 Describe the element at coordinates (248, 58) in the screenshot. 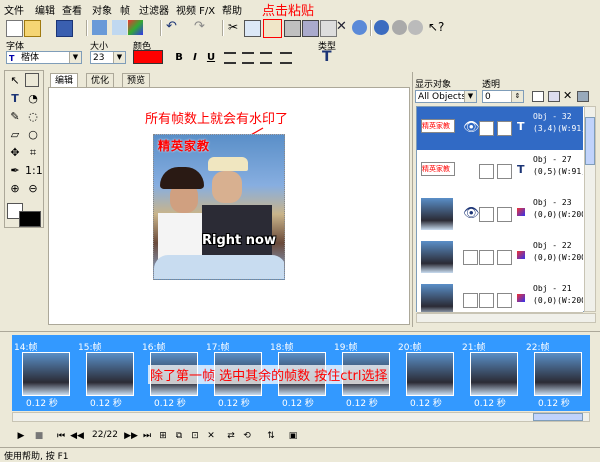

I see `align-center-icon` at that location.